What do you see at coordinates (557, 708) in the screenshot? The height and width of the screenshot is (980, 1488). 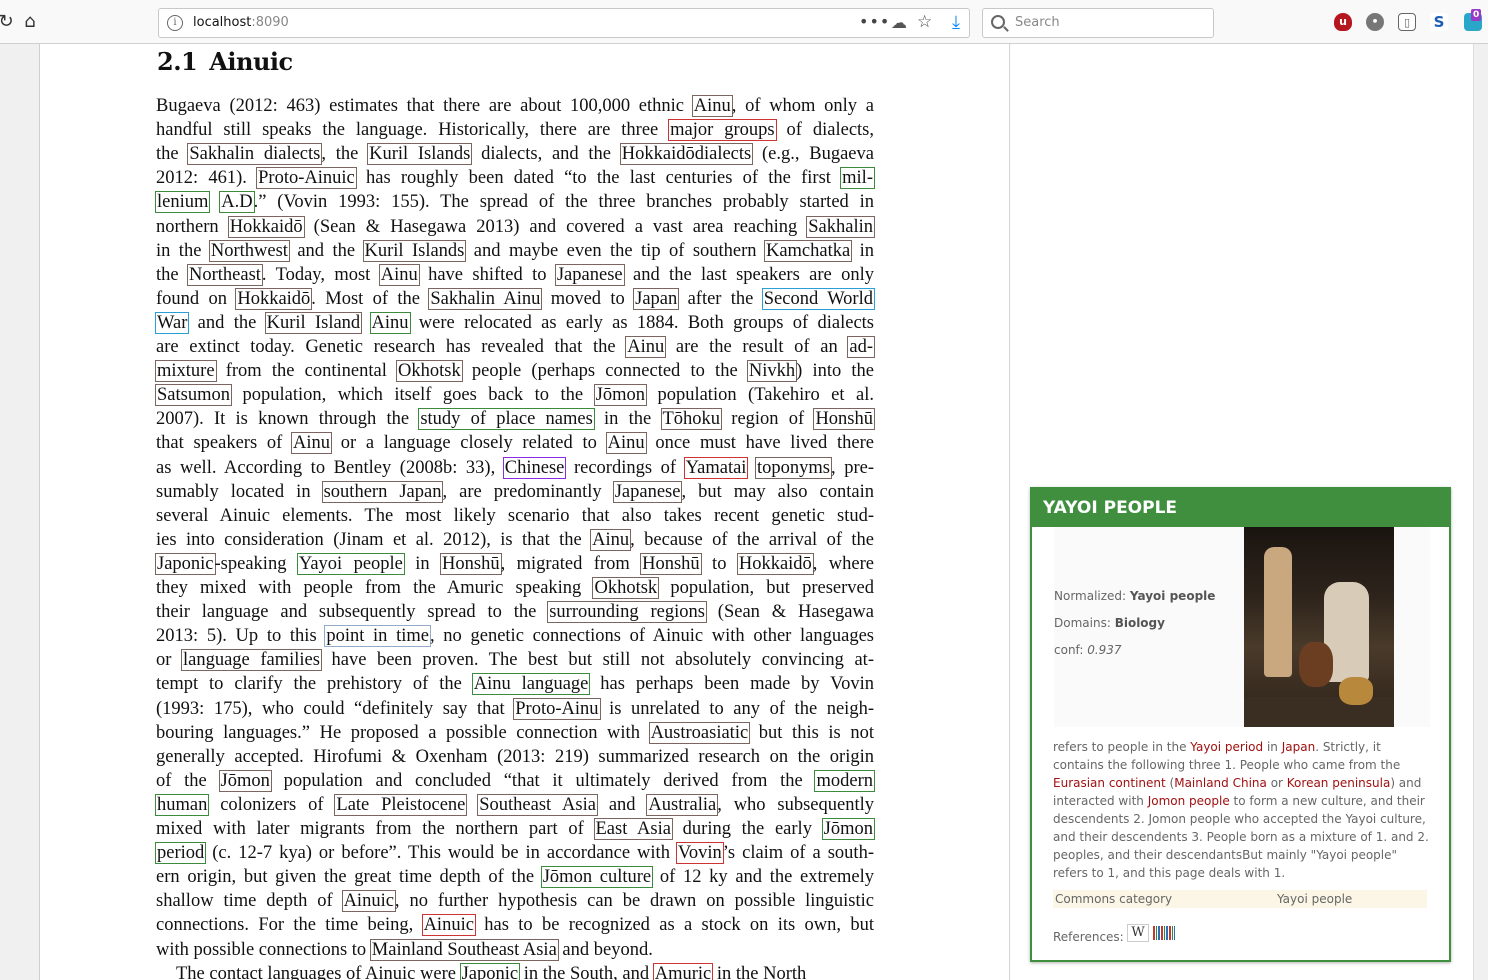 I see `entity-mention: Proto-Ainu` at bounding box center [557, 708].